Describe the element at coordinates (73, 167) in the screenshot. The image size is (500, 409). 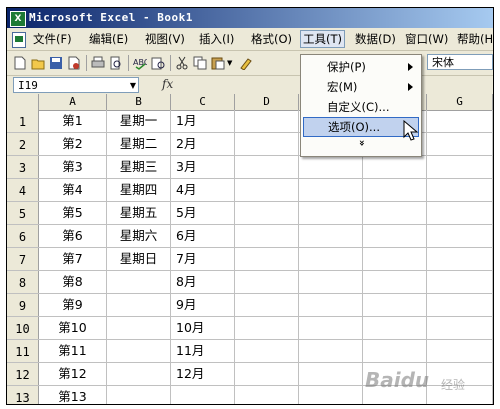
I see `cell-a3: 第3` at that location.